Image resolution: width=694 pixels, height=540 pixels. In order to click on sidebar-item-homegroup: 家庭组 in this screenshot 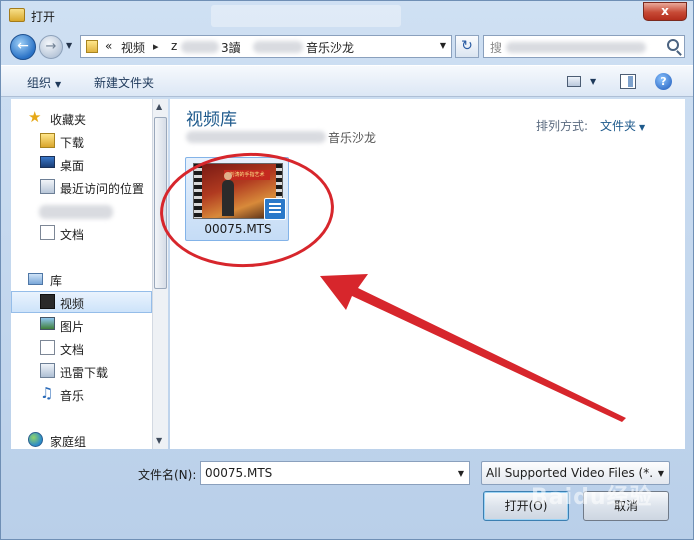, I will do `click(81, 439)`.